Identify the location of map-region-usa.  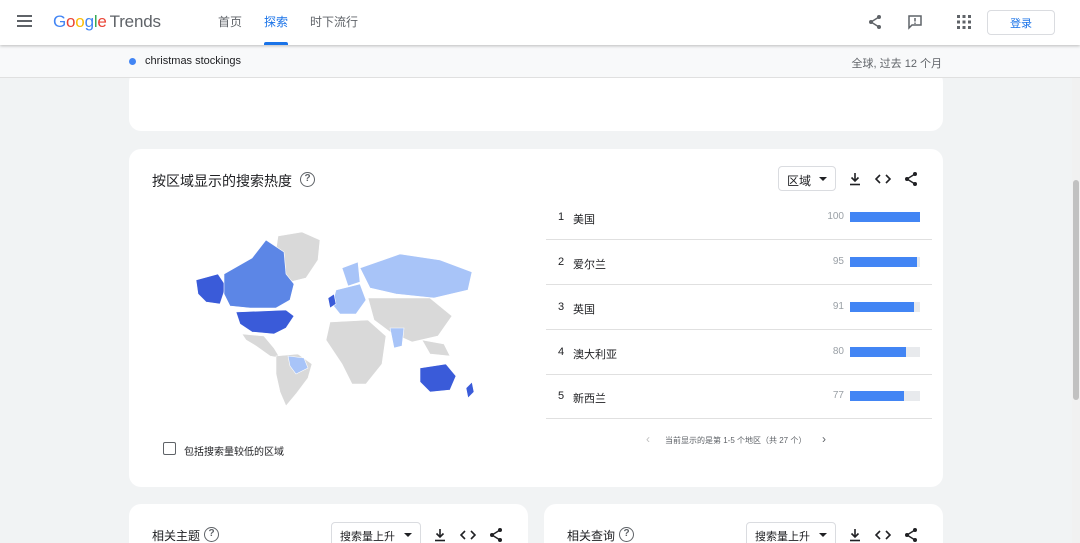
(265, 322).